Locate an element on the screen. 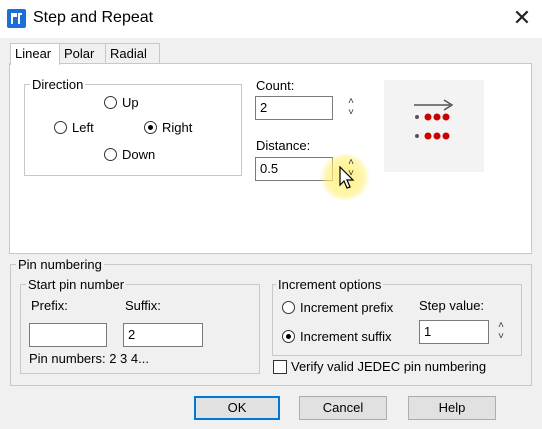  verify-jedec-checkbox is located at coordinates (280, 367).